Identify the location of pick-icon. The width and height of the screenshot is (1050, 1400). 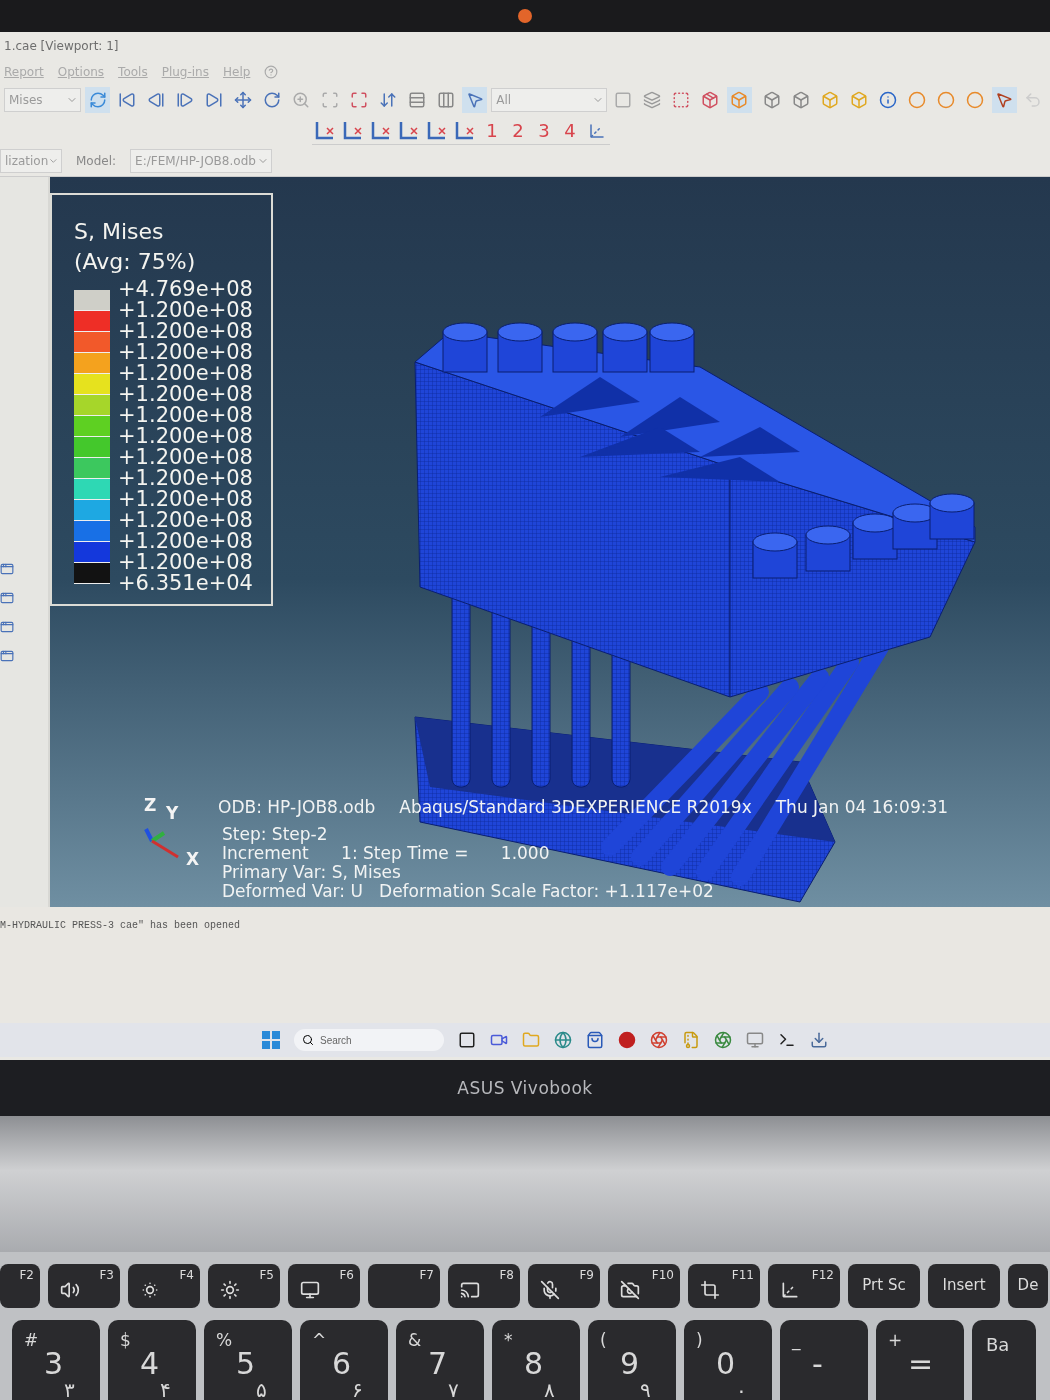
(1004, 100).